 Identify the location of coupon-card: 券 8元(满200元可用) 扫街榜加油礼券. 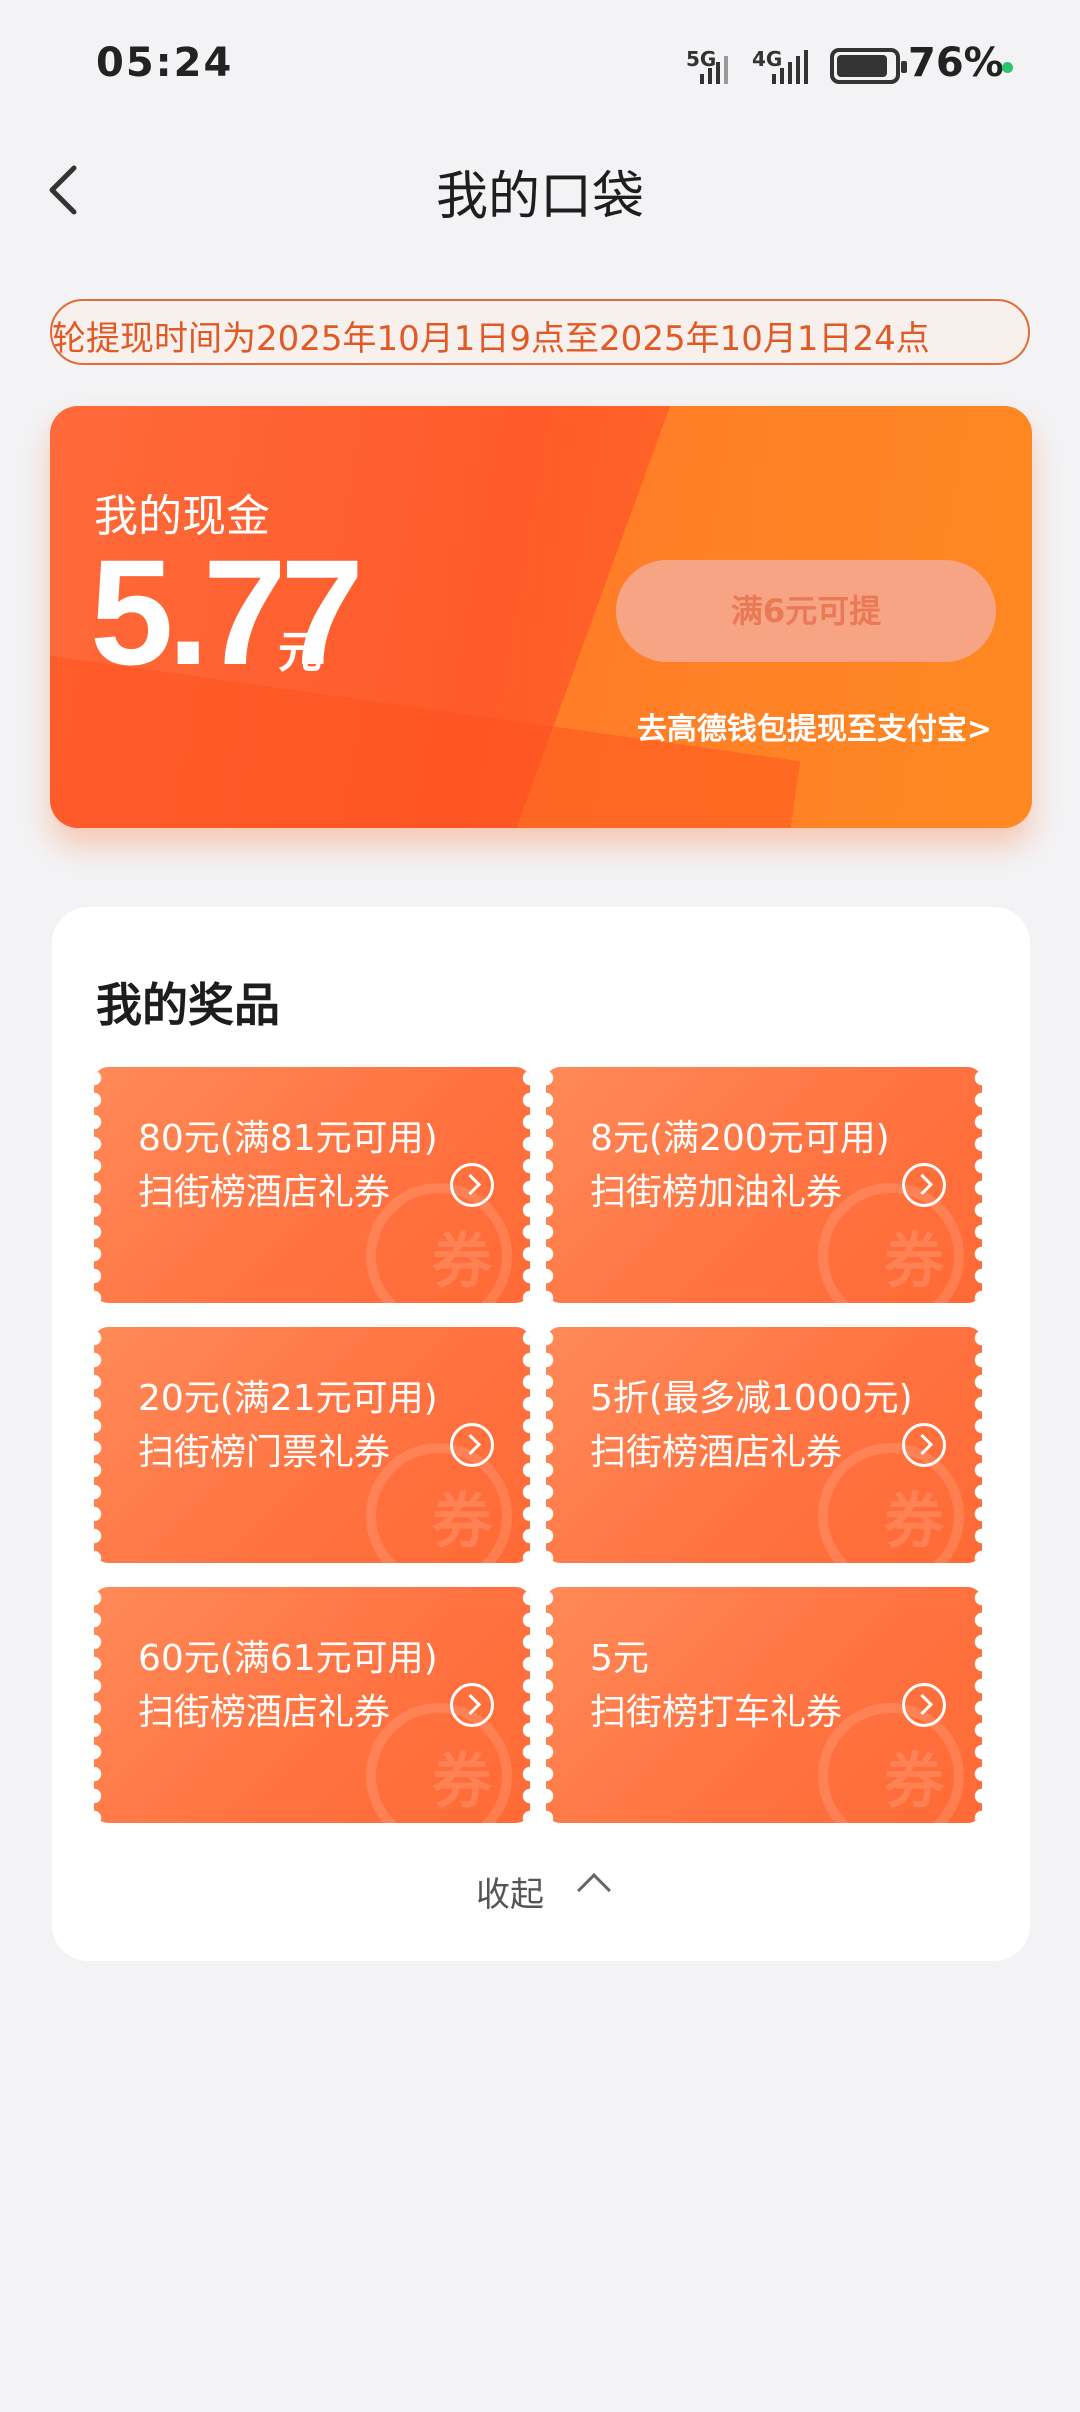
(764, 1185).